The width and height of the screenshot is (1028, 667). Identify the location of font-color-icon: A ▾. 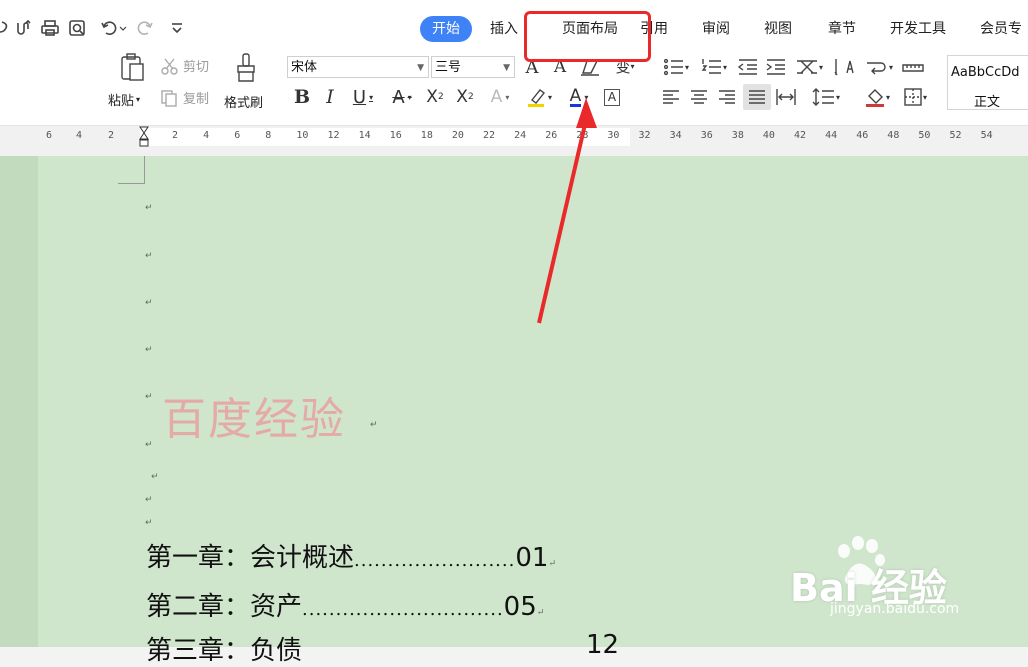
(579, 97).